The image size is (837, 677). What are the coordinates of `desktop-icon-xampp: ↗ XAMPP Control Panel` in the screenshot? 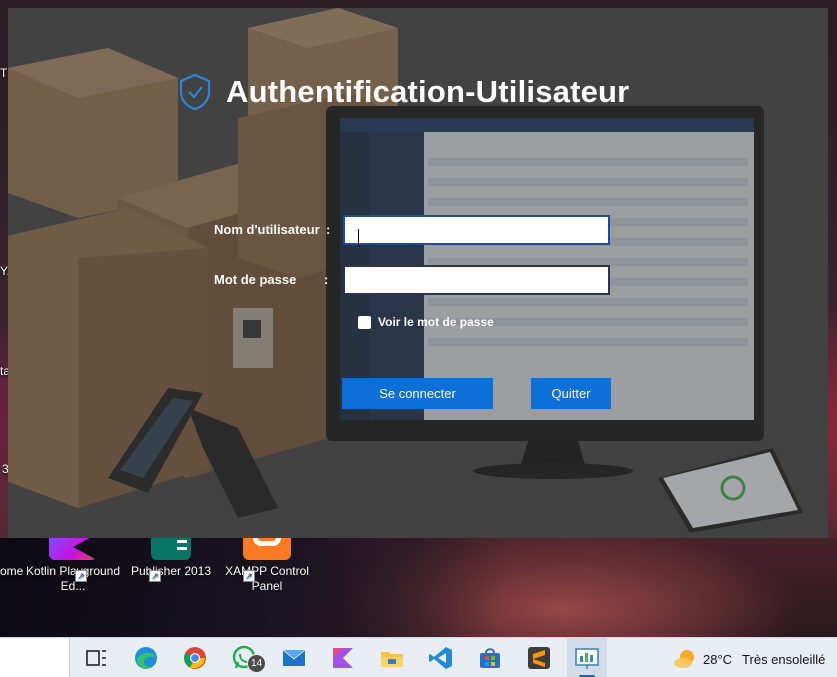 It's located at (267, 564).